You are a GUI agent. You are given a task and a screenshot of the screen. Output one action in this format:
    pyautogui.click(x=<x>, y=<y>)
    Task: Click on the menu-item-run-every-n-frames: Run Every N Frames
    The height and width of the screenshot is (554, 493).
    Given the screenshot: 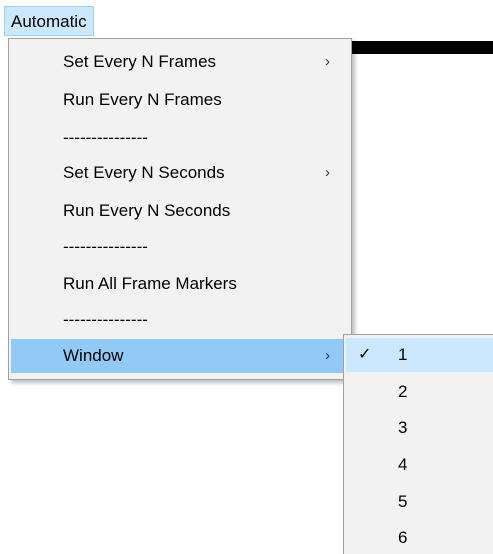 What is the action you would take?
    pyautogui.click(x=180, y=100)
    